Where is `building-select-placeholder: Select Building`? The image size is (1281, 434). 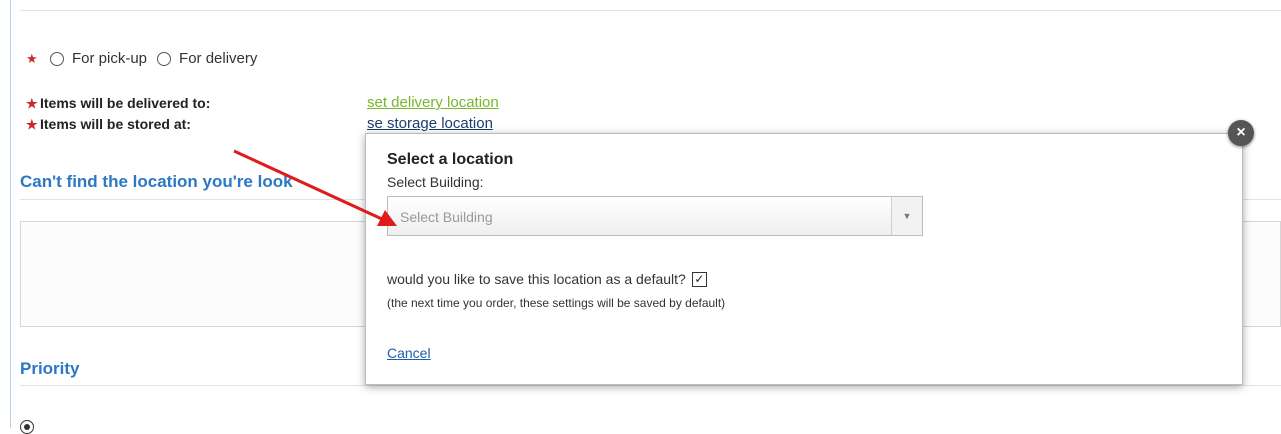 building-select-placeholder: Select Building is located at coordinates (446, 217).